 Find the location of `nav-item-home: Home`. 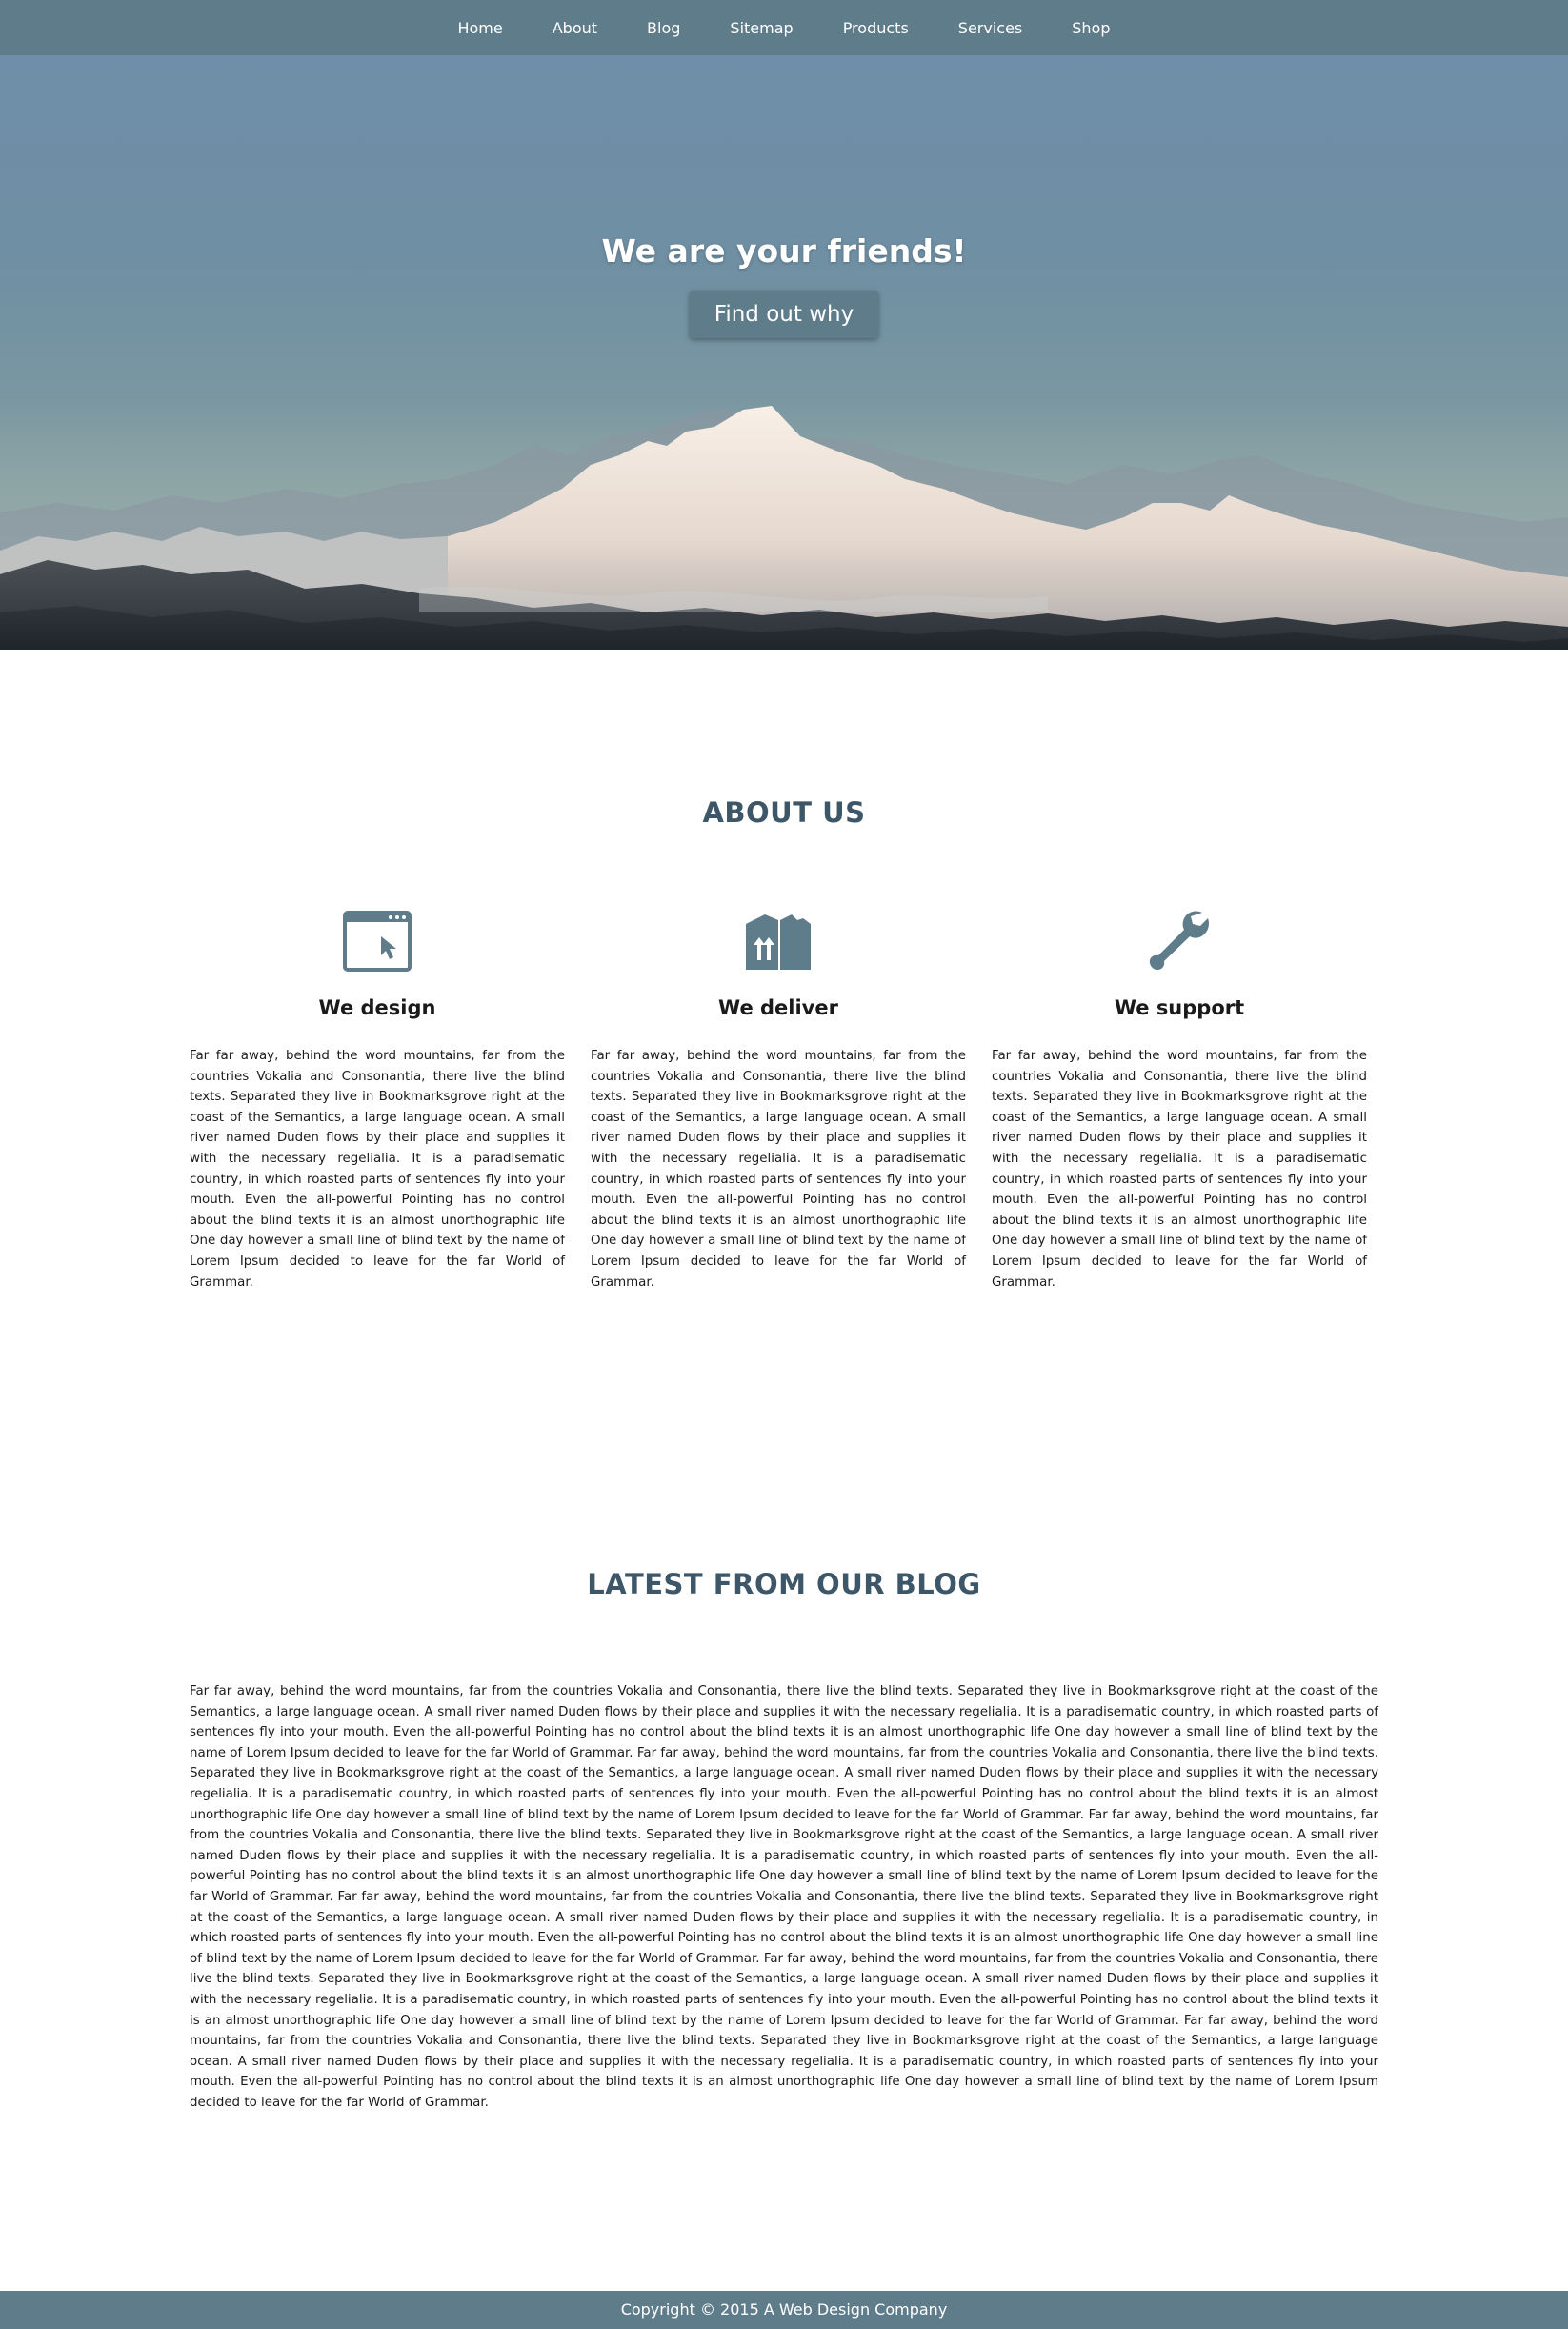

nav-item-home: Home is located at coordinates (479, 28).